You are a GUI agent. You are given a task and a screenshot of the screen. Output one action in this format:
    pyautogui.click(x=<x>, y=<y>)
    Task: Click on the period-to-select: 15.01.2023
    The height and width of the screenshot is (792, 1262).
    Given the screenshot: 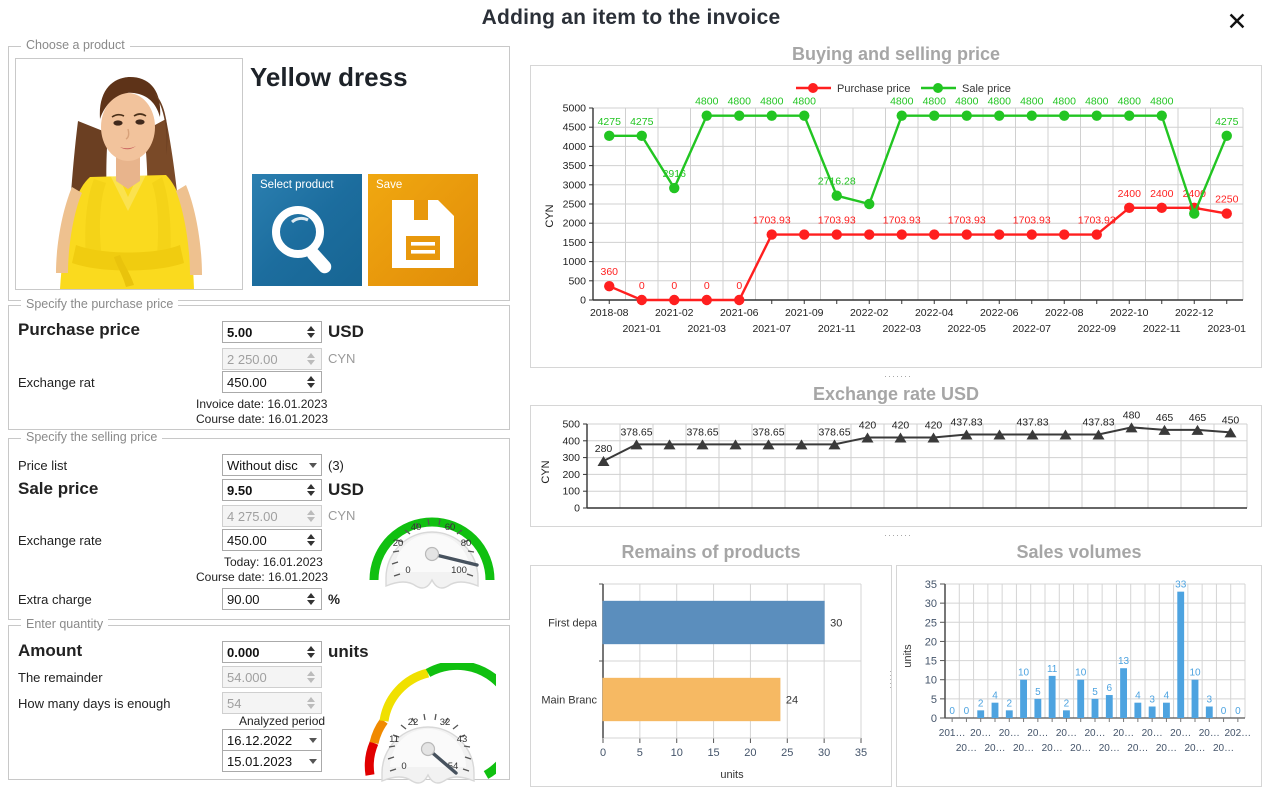 What is the action you would take?
    pyautogui.click(x=272, y=761)
    